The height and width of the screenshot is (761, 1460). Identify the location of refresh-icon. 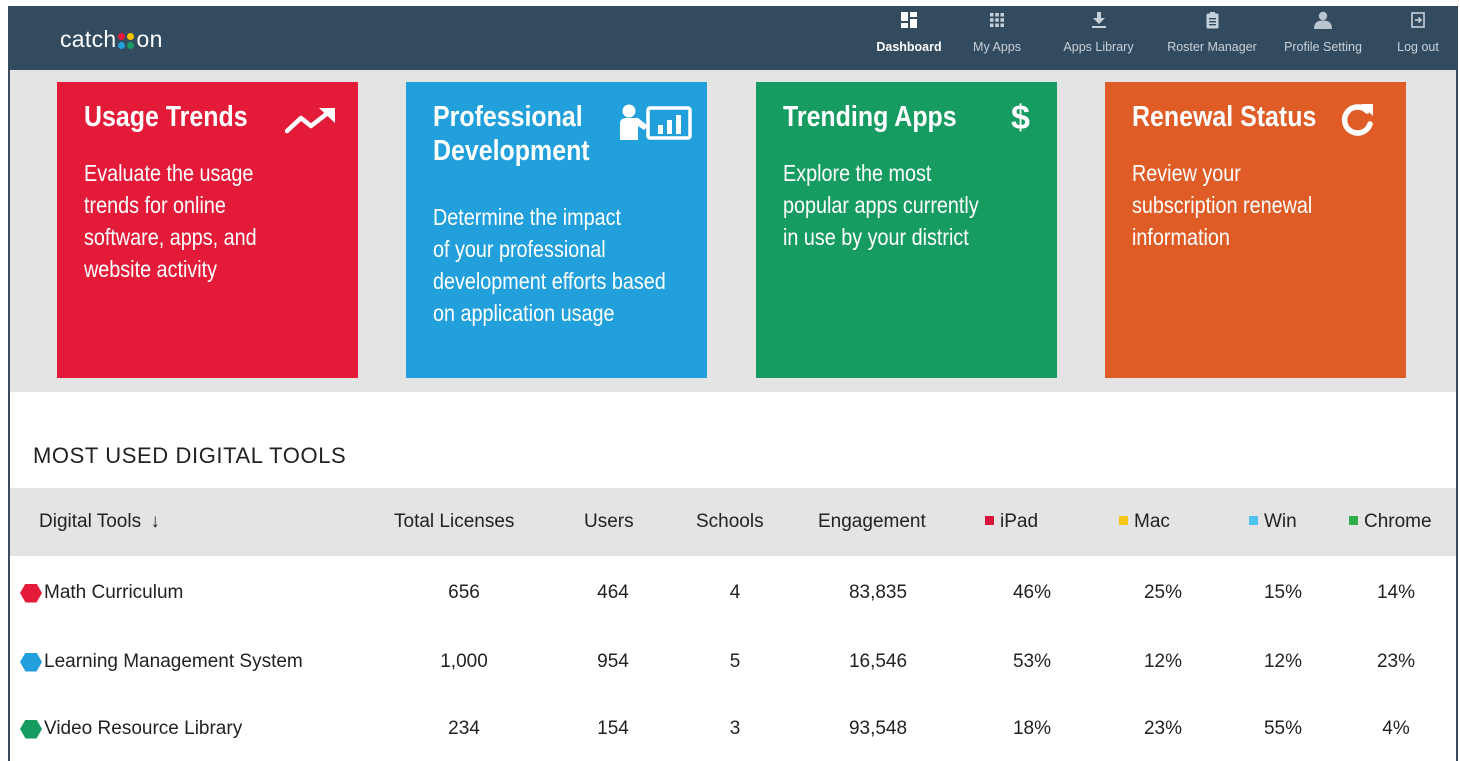
(1357, 120).